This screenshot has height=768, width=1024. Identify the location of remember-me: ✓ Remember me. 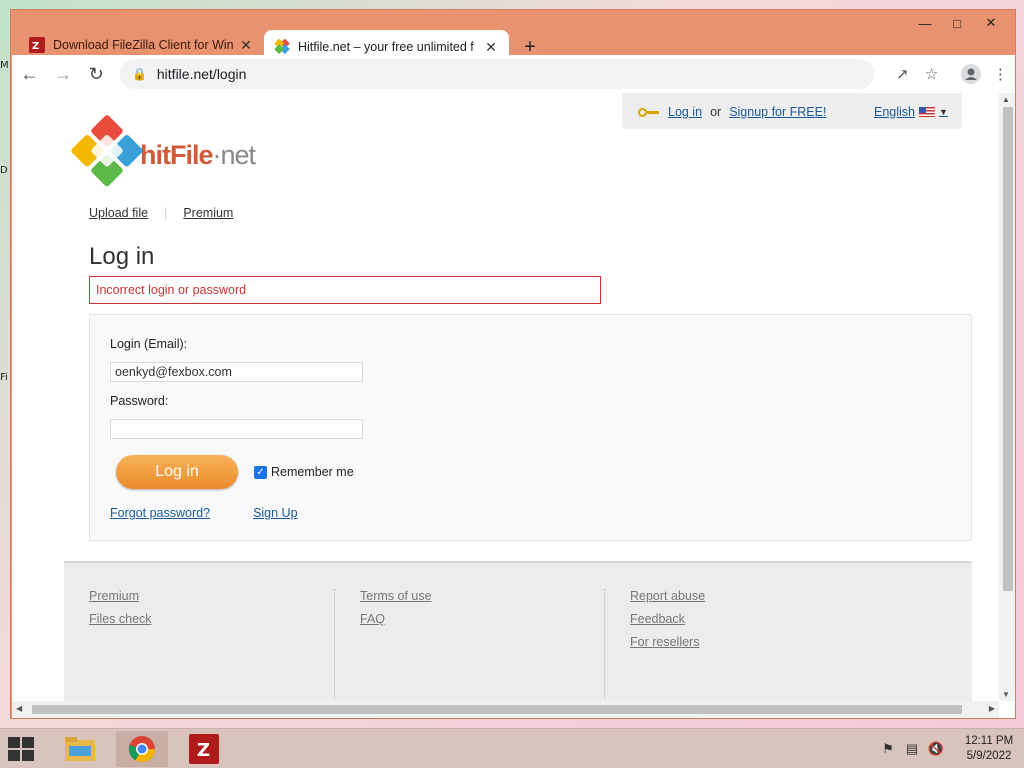
(304, 472).